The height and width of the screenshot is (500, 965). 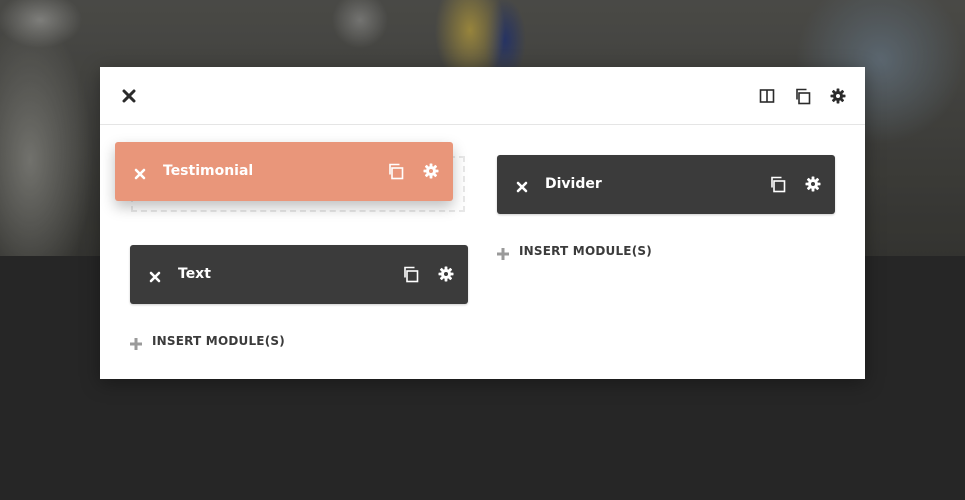 What do you see at coordinates (573, 184) in the screenshot?
I see `module-title: Divider` at bounding box center [573, 184].